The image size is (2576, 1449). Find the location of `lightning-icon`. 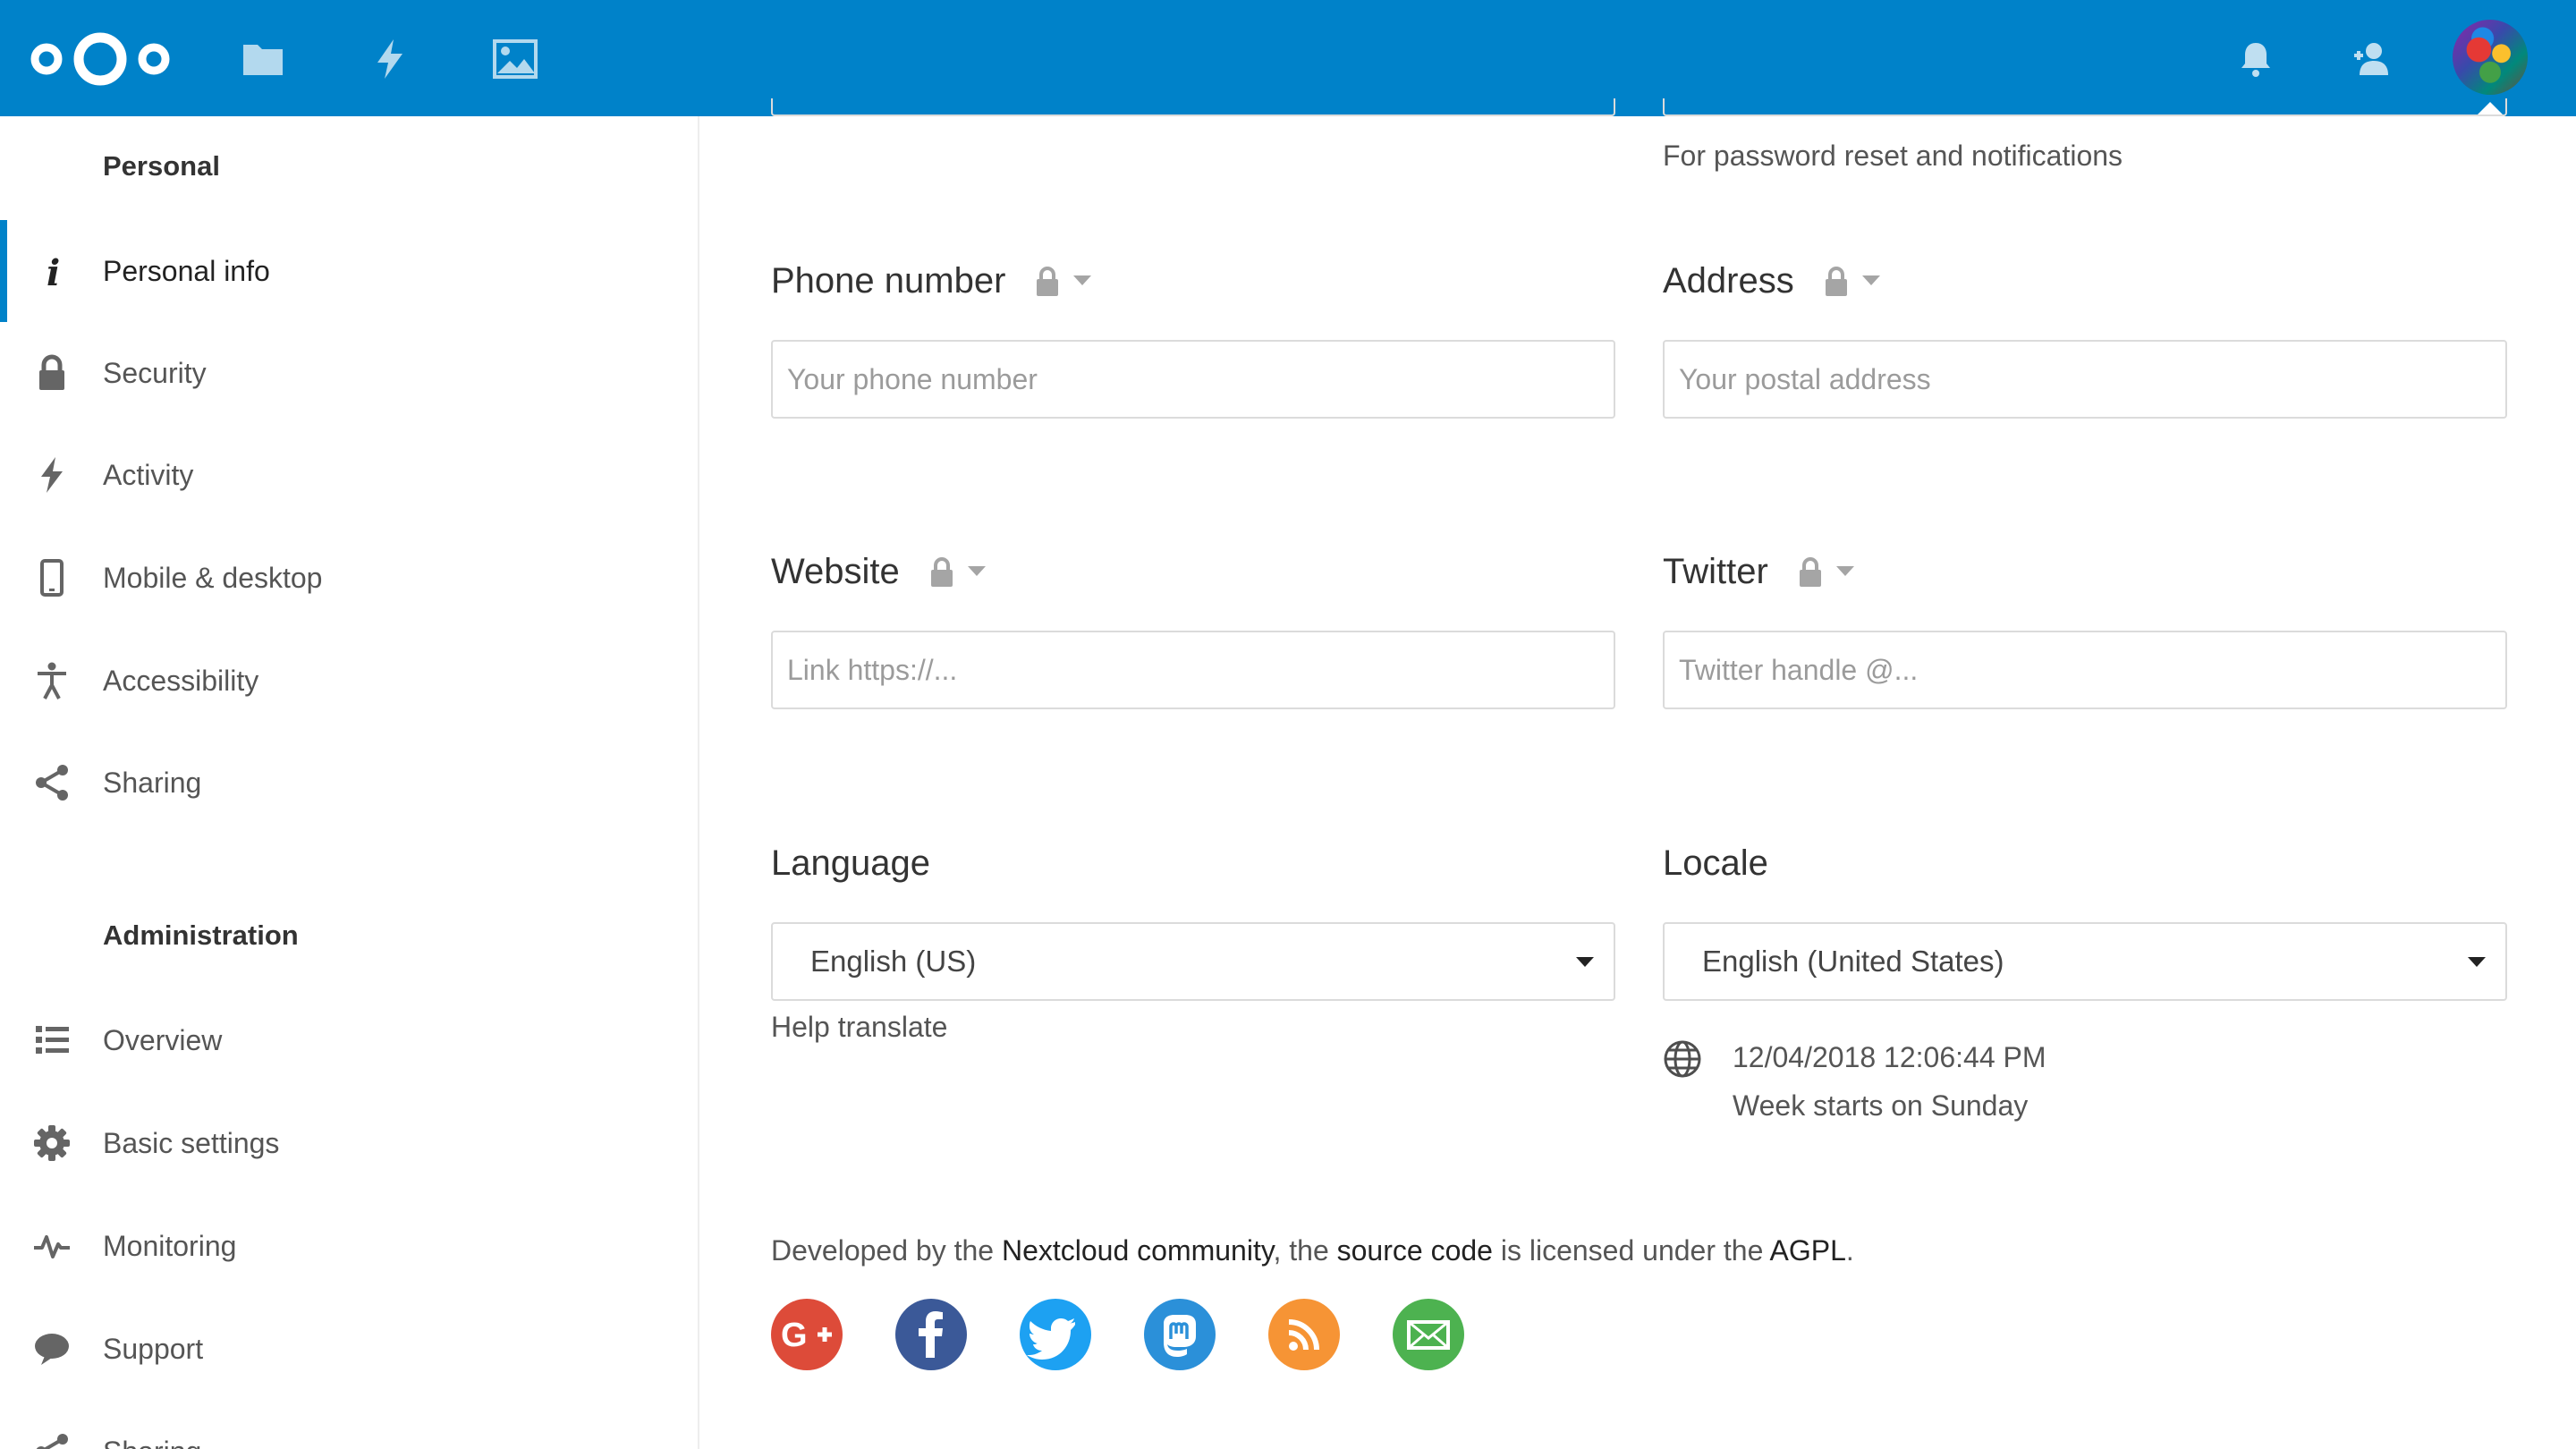

lightning-icon is located at coordinates (52, 475).